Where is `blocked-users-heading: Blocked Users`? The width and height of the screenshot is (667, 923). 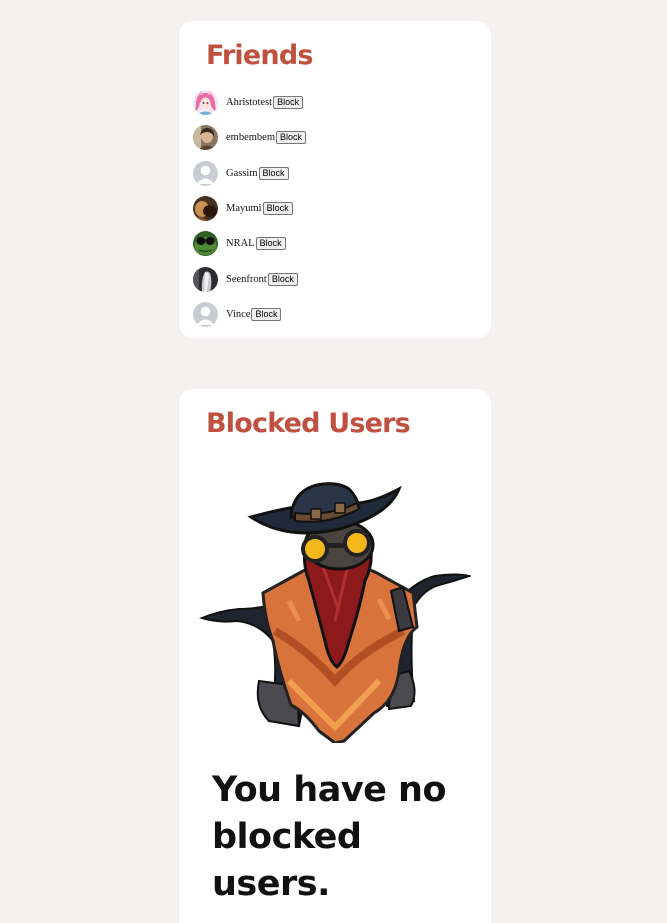 blocked-users-heading: Blocked Users is located at coordinates (308, 423).